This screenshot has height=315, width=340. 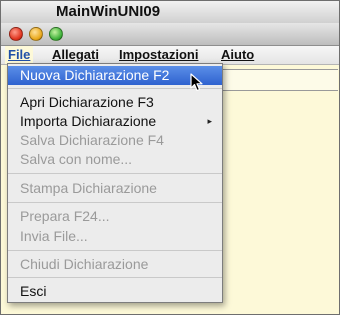 What do you see at coordinates (196, 82) in the screenshot?
I see `mouse-pointer-icon` at bounding box center [196, 82].